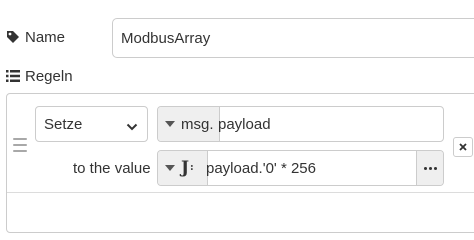 The width and height of the screenshot is (474, 240). What do you see at coordinates (45, 37) in the screenshot?
I see `name-label-text: Name` at bounding box center [45, 37].